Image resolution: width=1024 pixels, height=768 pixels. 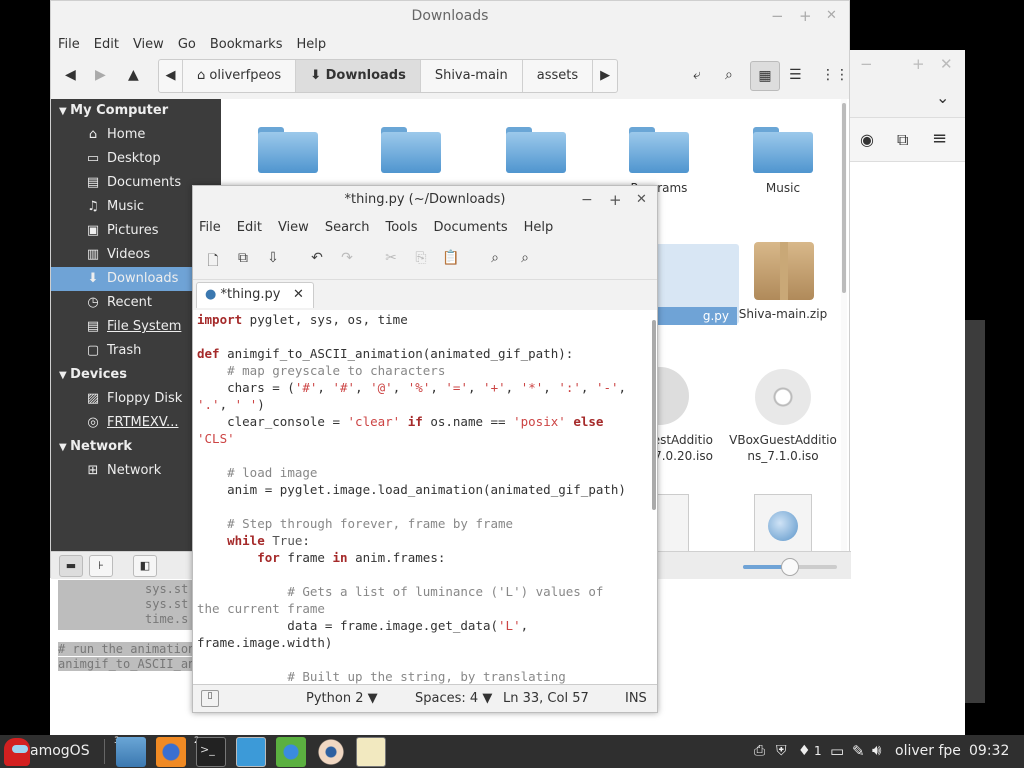 I want to click on path-segment: assets, so click(x=558, y=76).